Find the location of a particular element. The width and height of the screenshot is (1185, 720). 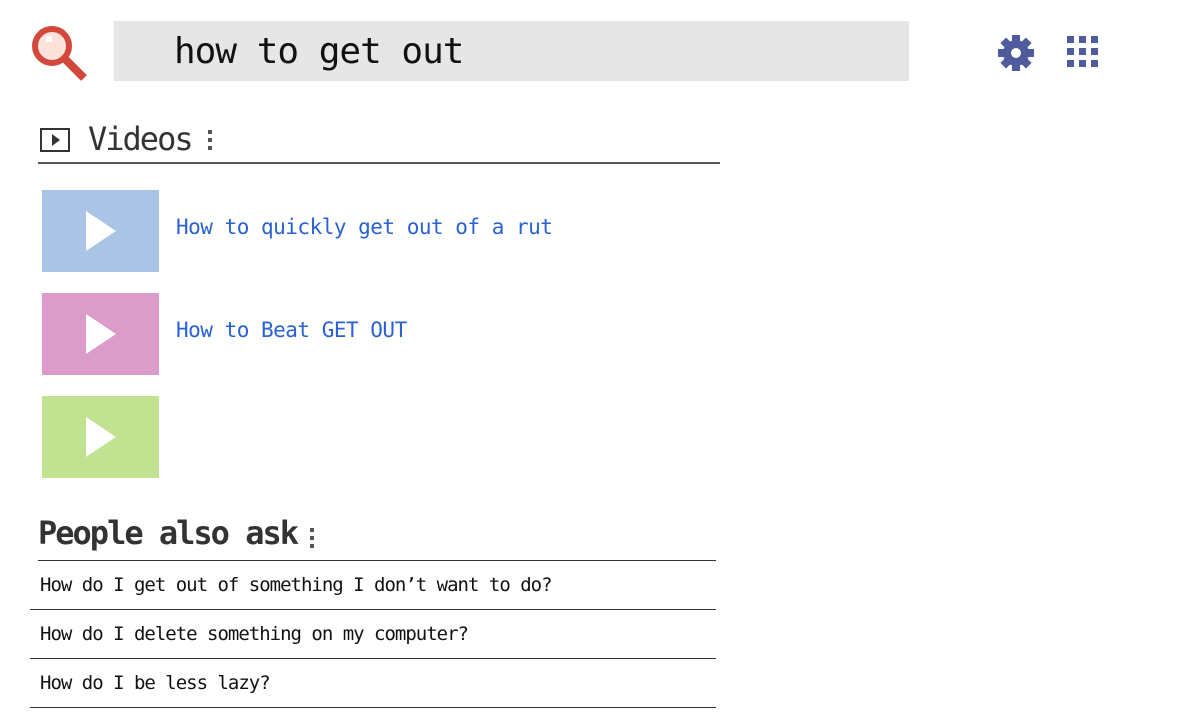

search-bar is located at coordinates (511, 51).